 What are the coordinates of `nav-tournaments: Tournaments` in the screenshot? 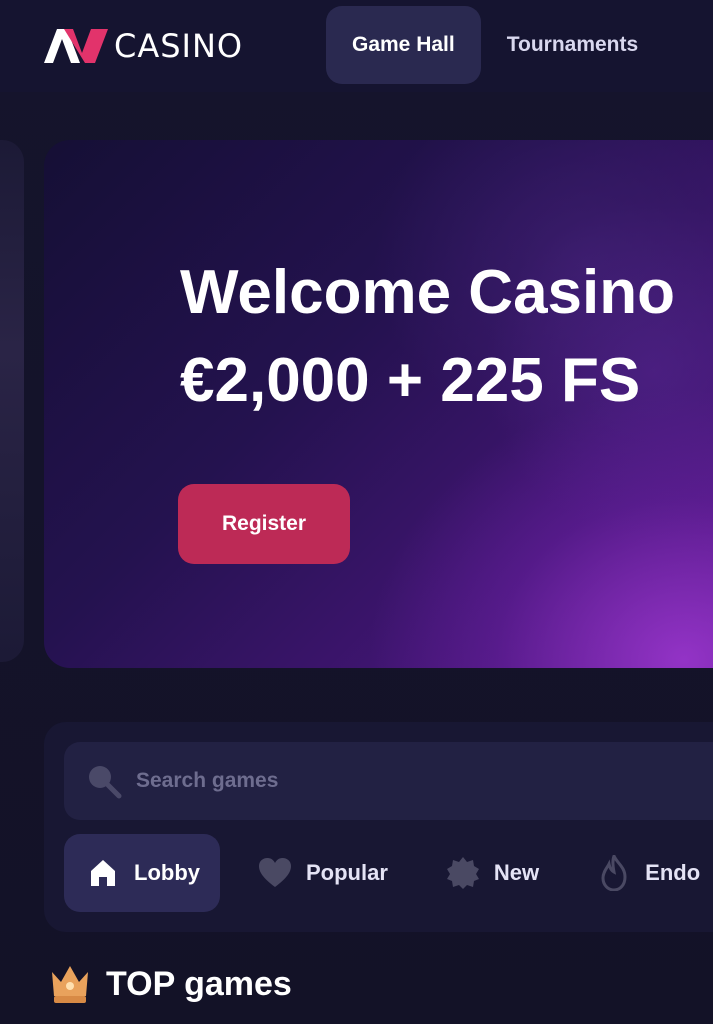 It's located at (572, 45).